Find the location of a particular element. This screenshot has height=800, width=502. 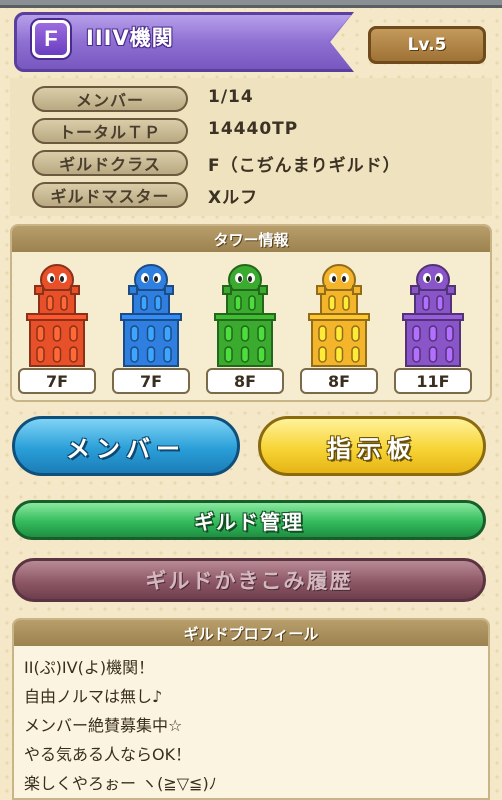

tower-red: 7F is located at coordinates (58, 330).